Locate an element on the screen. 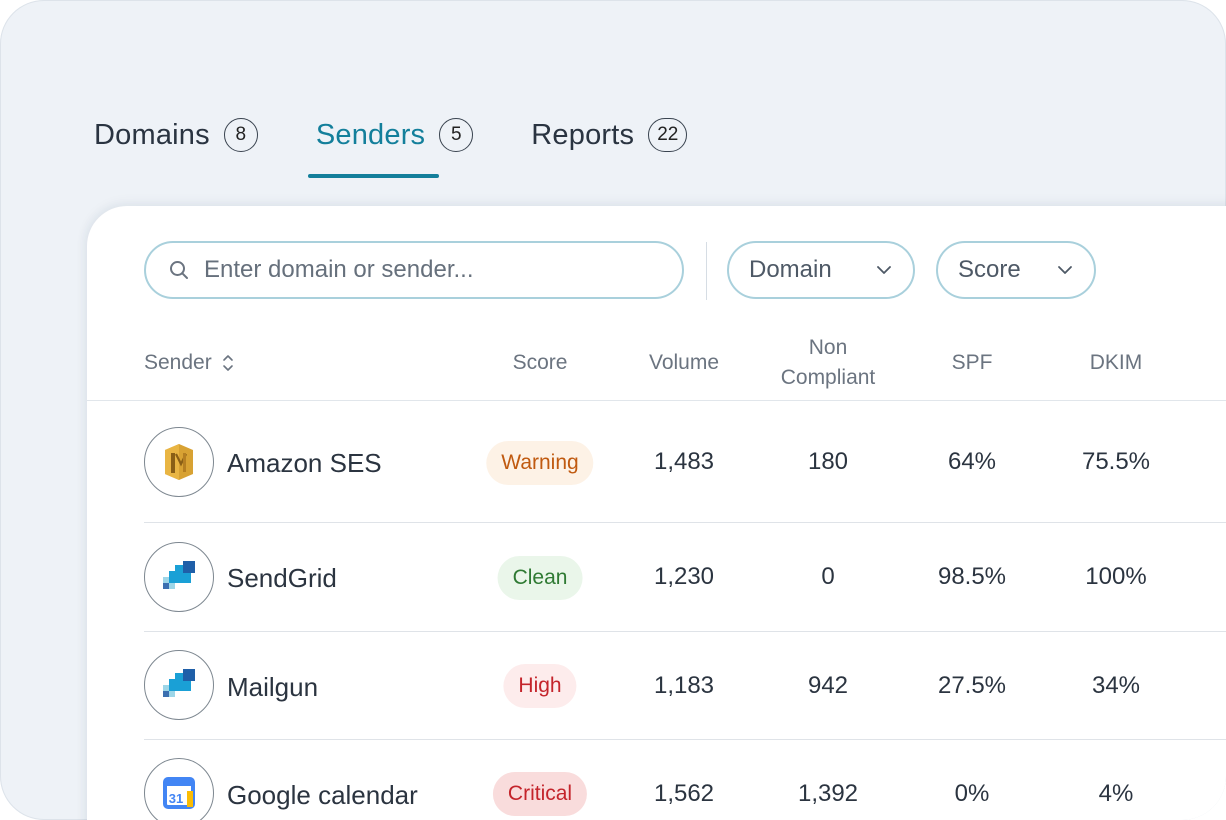 This screenshot has height=820, width=1226. tab-domains-label: Domains is located at coordinates (152, 134).